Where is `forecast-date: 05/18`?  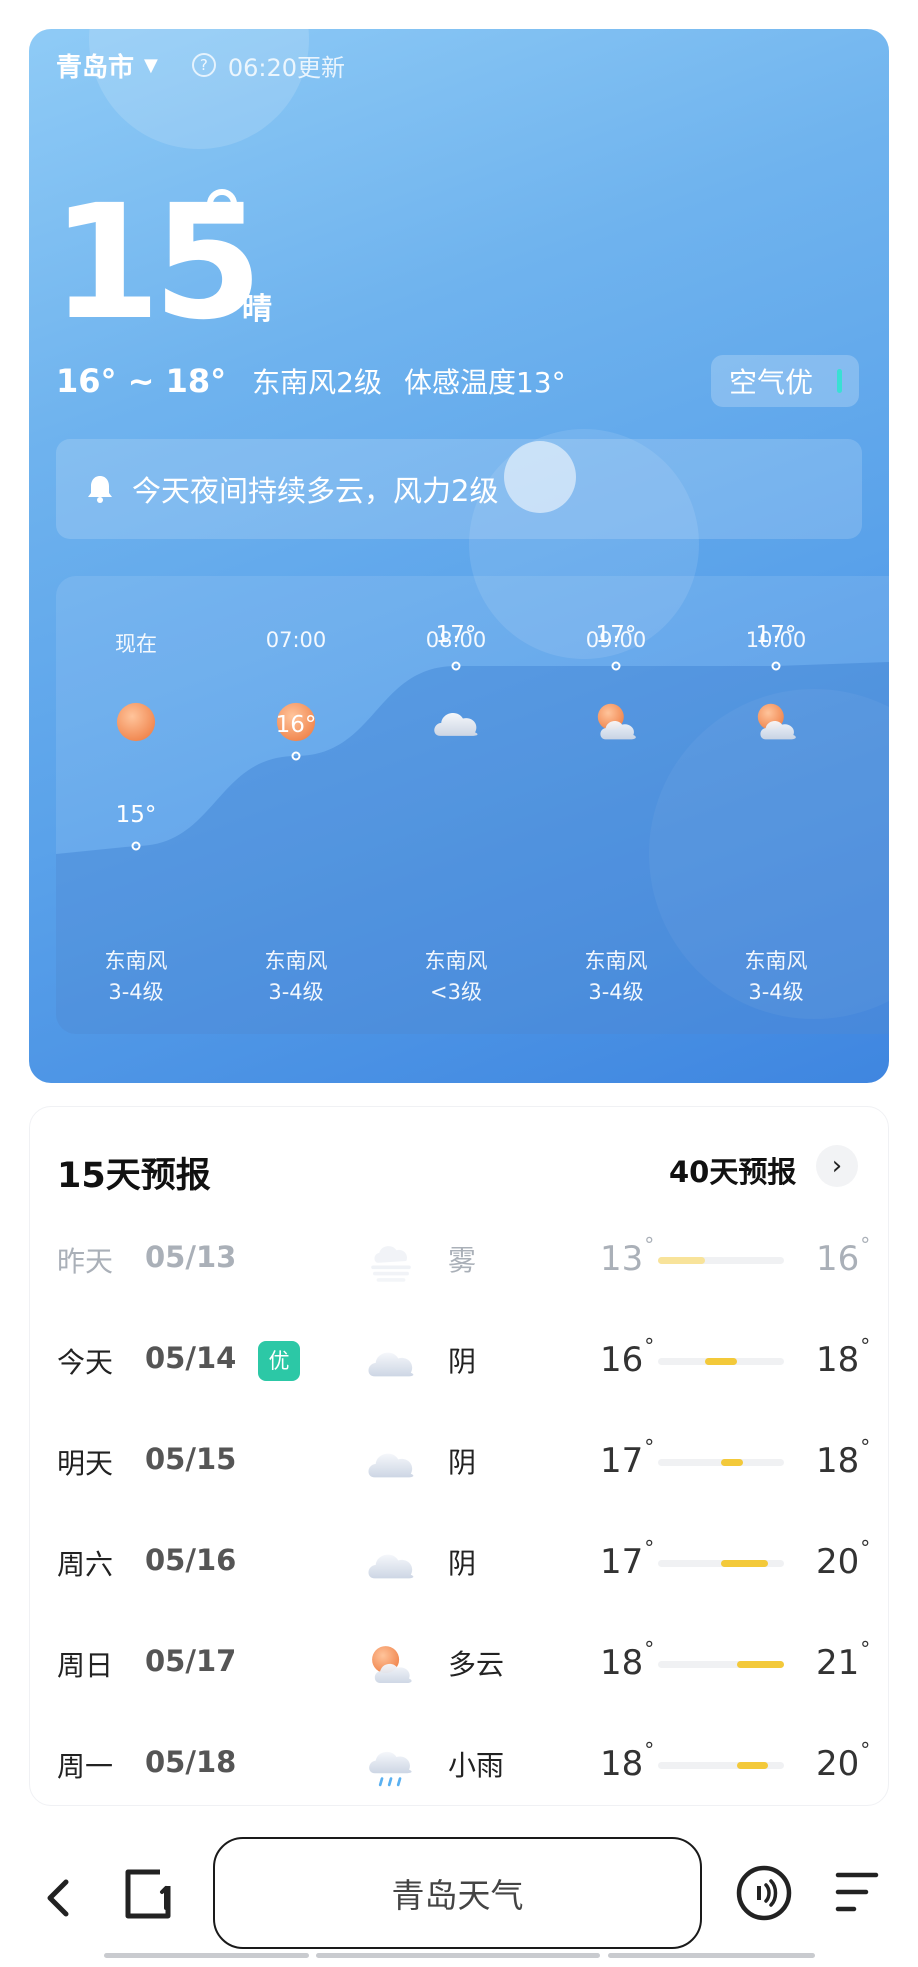
forecast-date: 05/18 is located at coordinates (191, 1762).